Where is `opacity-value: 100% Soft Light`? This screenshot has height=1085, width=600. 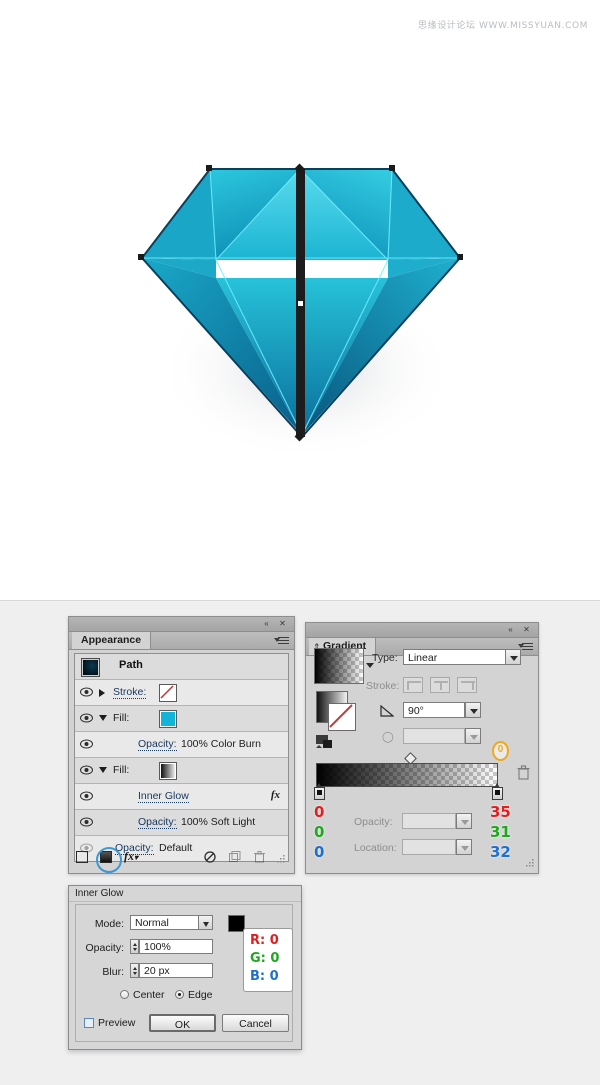 opacity-value: 100% Soft Light is located at coordinates (218, 822).